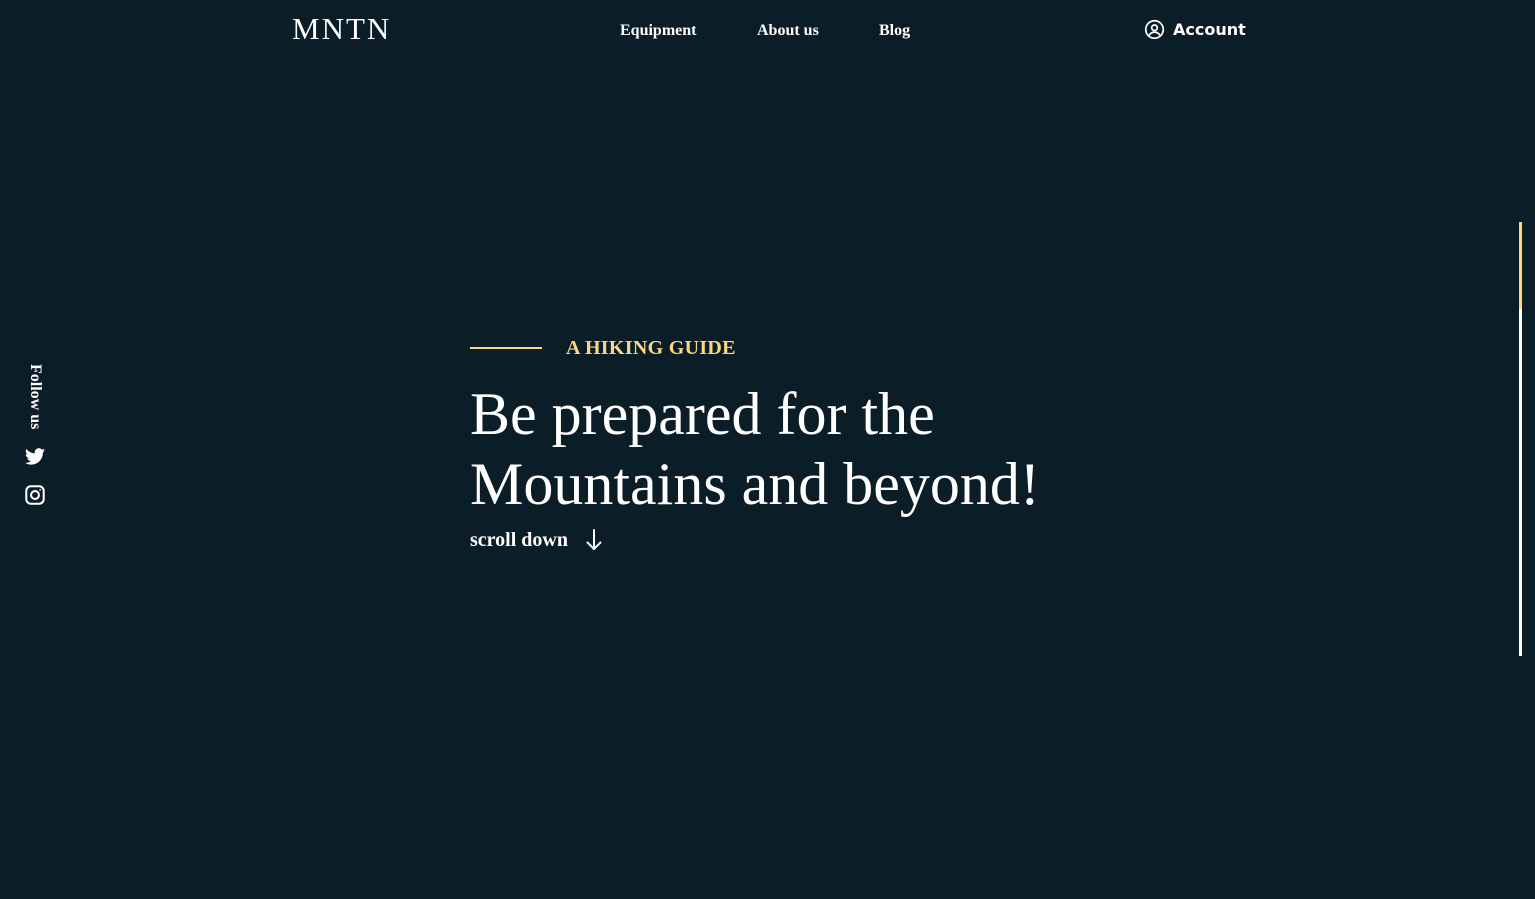  I want to click on instagram-icon, so click(35, 495).